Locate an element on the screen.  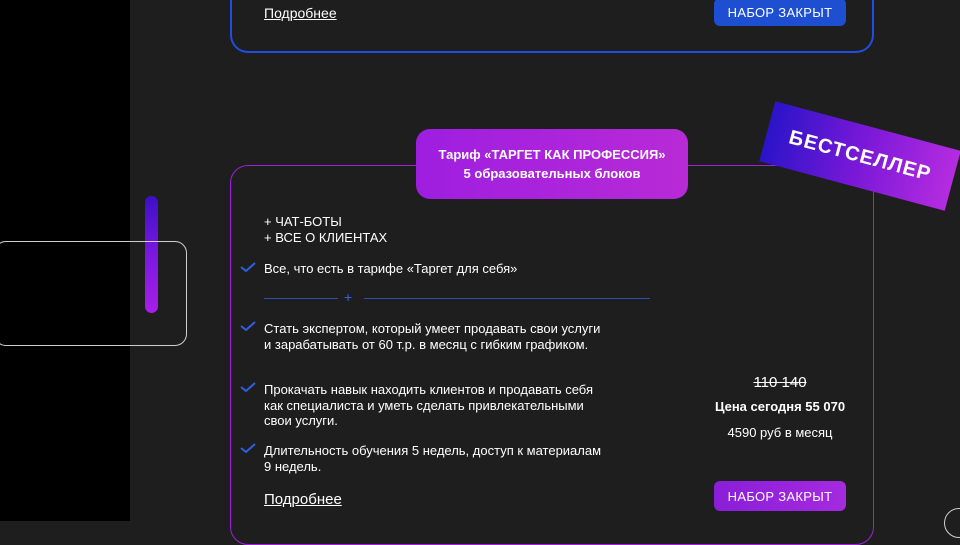
tariff-title: Тариф «ТАРГЕТ КАК ПРОФЕССИЯ» is located at coordinates (552, 154).